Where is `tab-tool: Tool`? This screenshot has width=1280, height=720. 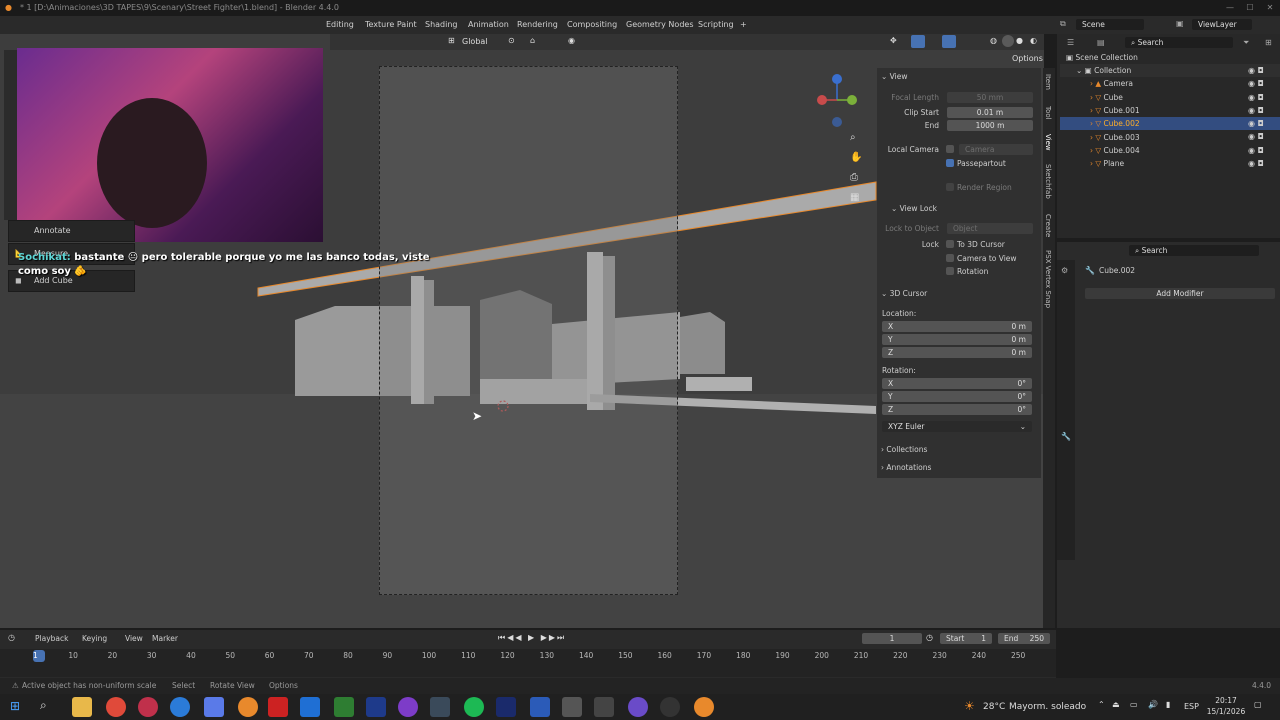 tab-tool: Tool is located at coordinates (1048, 113).